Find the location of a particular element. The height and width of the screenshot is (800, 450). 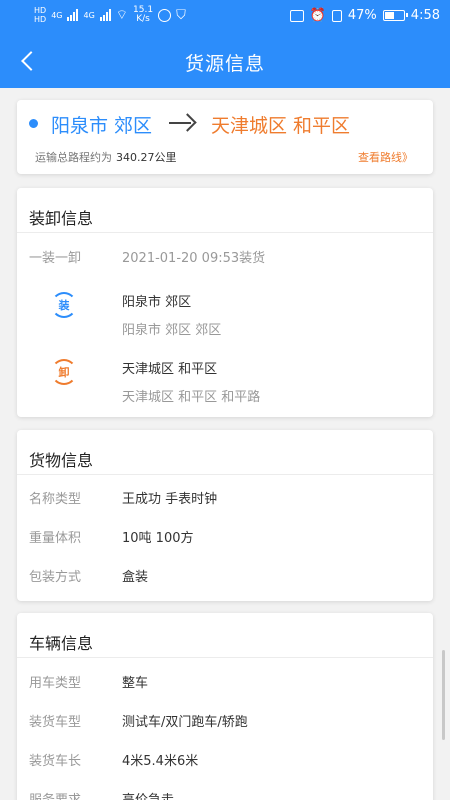

speed-unit: K/s is located at coordinates (143, 19).